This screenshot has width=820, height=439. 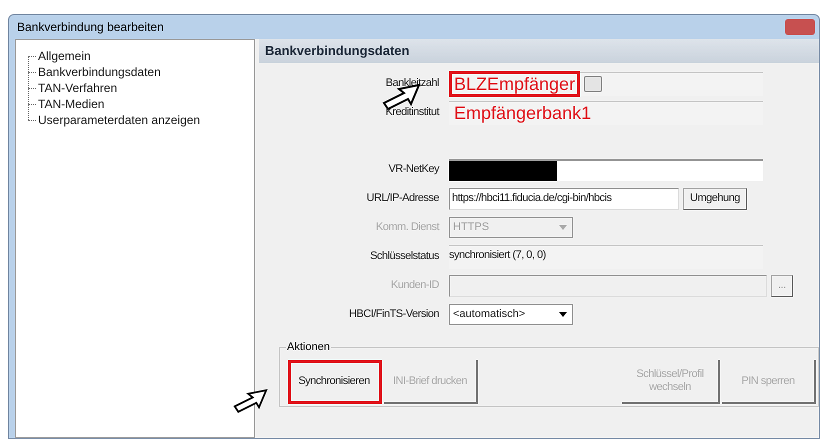 I want to click on field-label: Kunden-ID, so click(x=415, y=286).